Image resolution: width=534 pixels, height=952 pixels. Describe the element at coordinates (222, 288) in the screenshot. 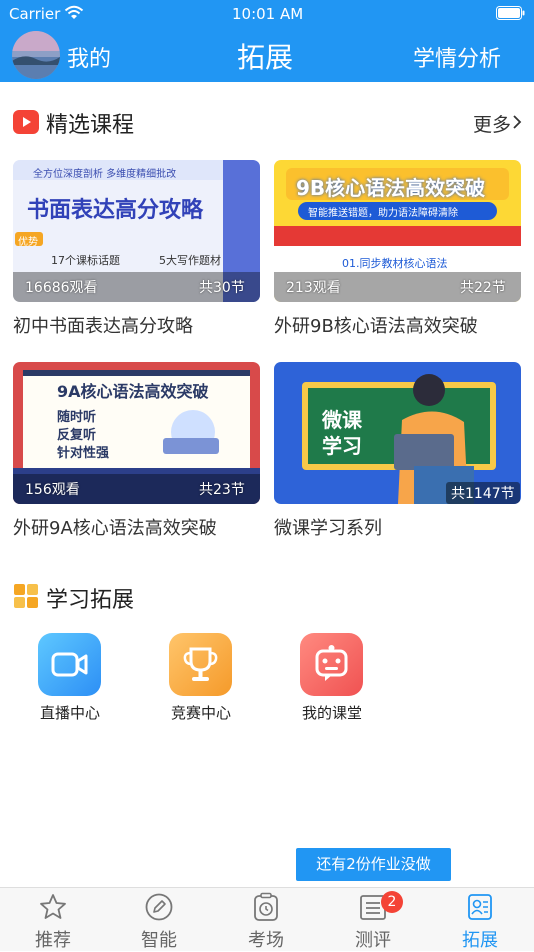

I see `lesson-count: 共30节` at that location.